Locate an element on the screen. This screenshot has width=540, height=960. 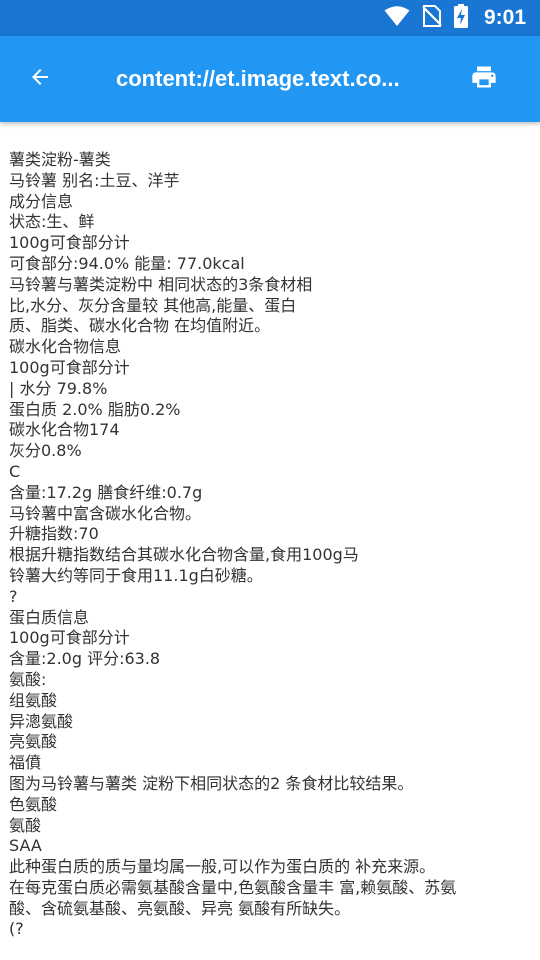
document-line: 在每克蛋白质必需氨基酸含量中,色氨酸含量丰 富,赖氨酸、苏氨 is located at coordinates (233, 887).